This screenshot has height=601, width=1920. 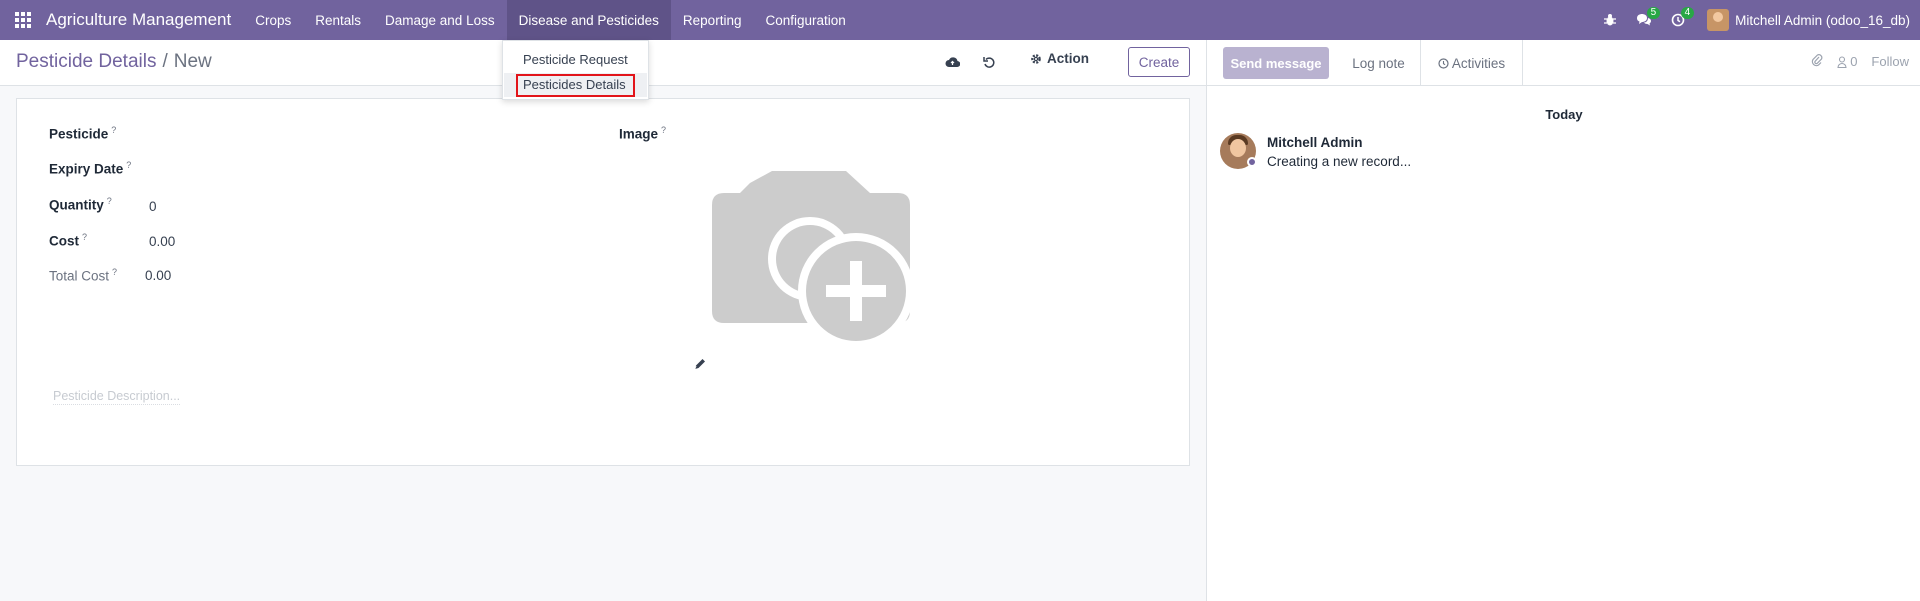 I want to click on action-menu-button: Action, so click(x=1059, y=58).